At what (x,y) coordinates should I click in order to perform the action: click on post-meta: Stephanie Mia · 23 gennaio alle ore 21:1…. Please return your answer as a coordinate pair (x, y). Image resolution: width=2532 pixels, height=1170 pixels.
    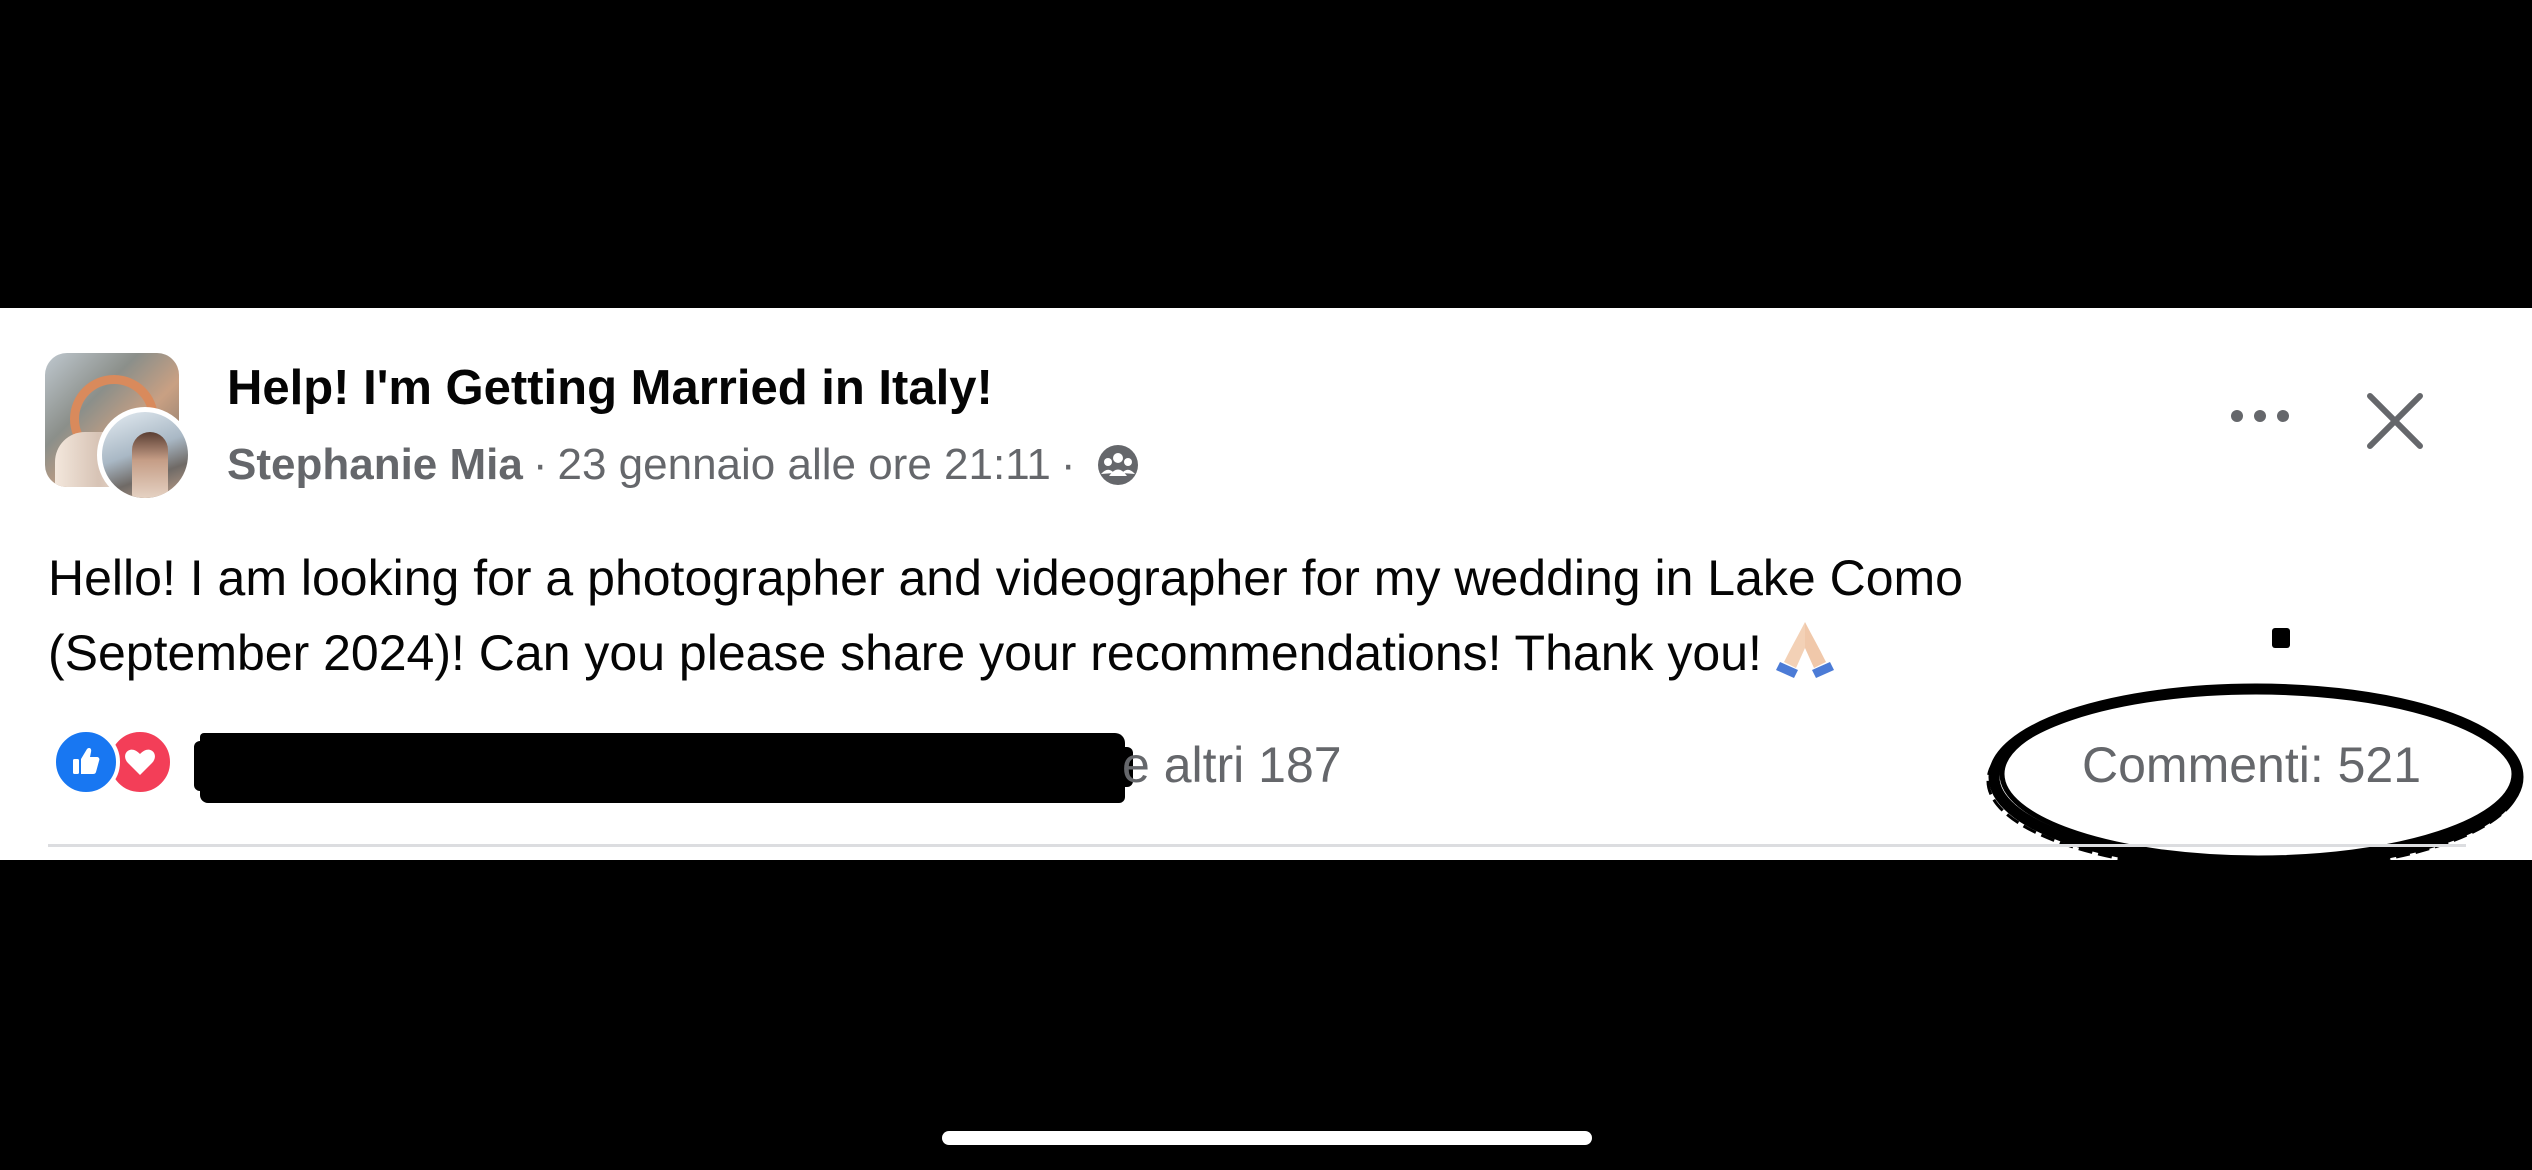
    Looking at the image, I should click on (683, 465).